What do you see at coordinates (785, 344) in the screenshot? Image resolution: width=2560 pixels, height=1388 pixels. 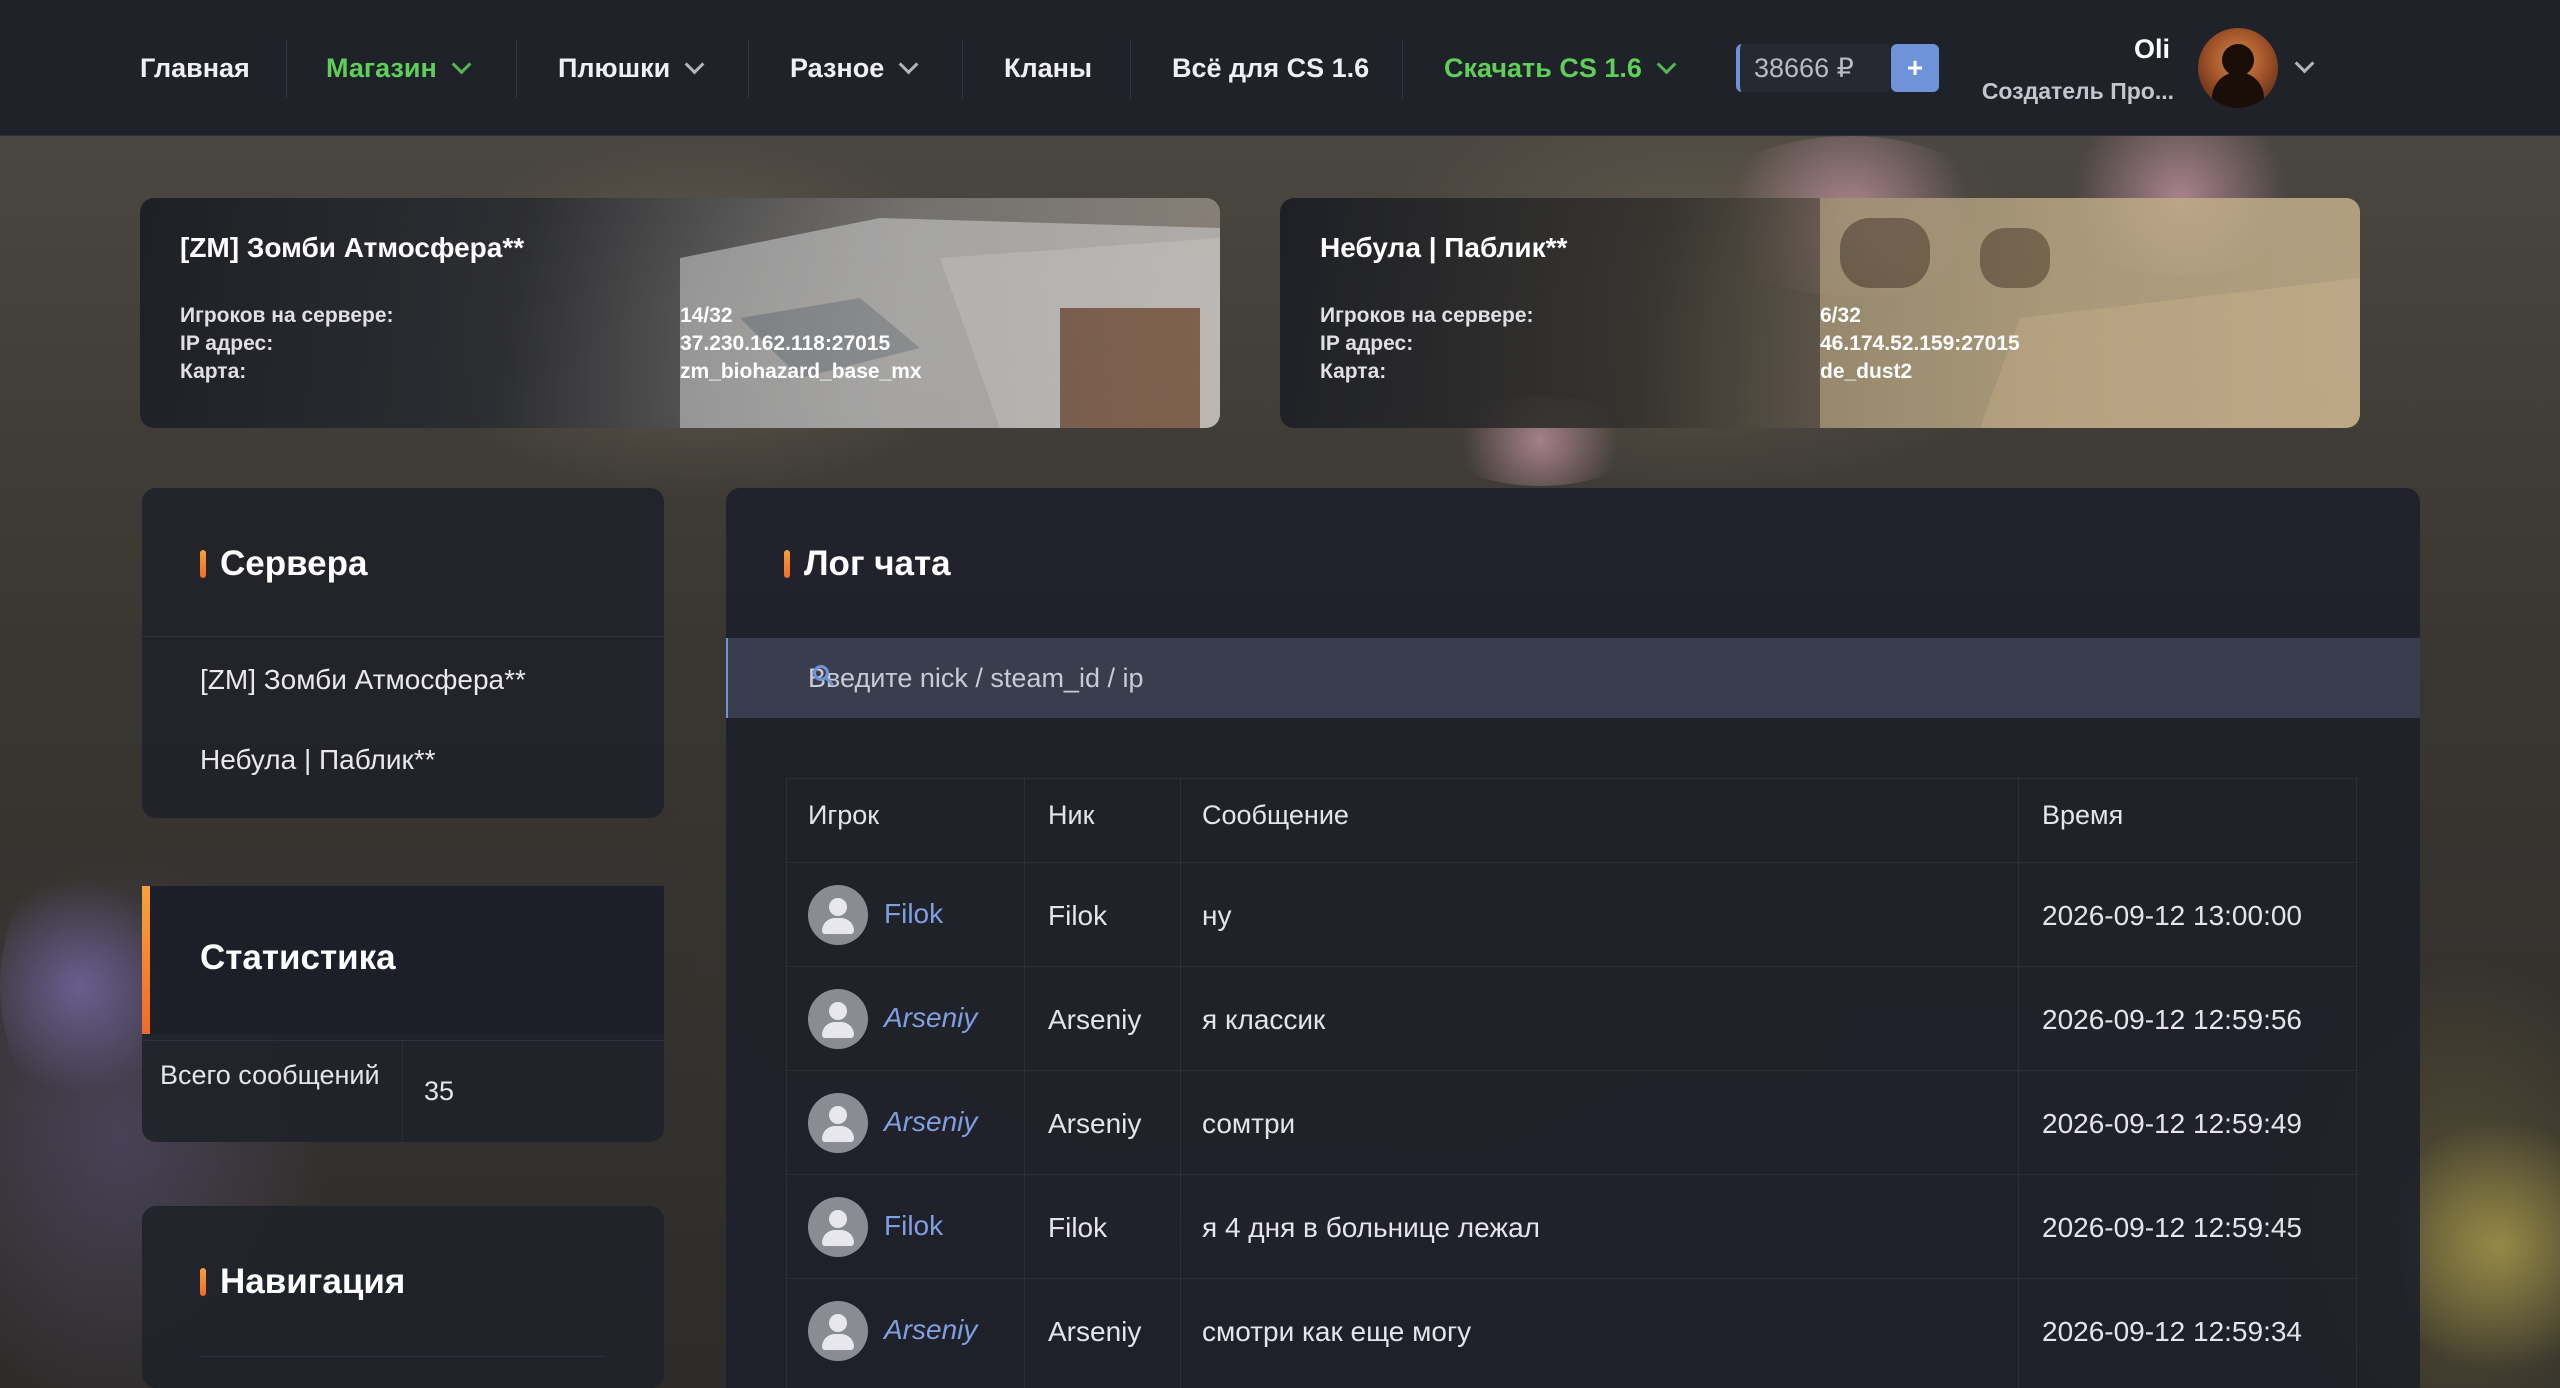 I see `ip-value: 37.230.162.118:27015` at bounding box center [785, 344].